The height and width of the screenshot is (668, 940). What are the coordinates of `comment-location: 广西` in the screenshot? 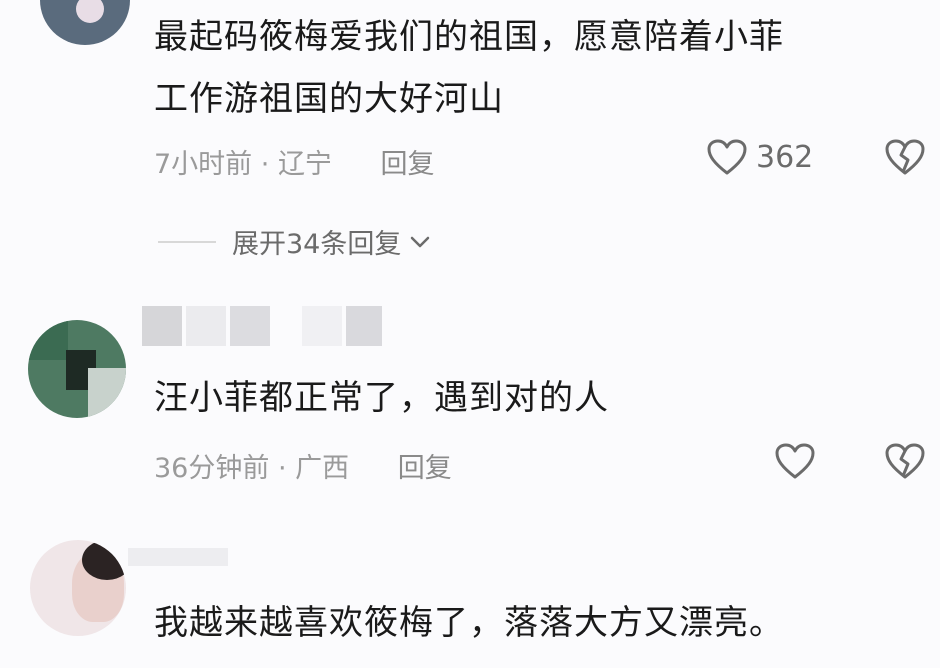 It's located at (322, 468).